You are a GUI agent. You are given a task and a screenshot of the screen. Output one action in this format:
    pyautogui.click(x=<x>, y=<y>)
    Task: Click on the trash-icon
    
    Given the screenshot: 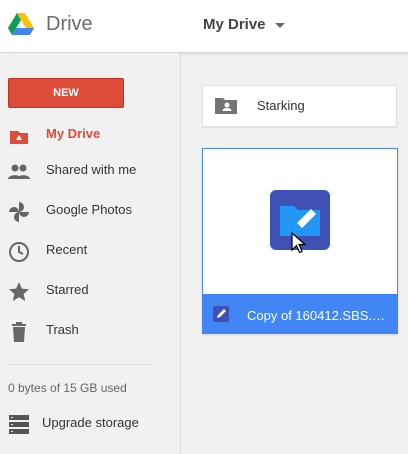 What is the action you would take?
    pyautogui.click(x=19, y=332)
    